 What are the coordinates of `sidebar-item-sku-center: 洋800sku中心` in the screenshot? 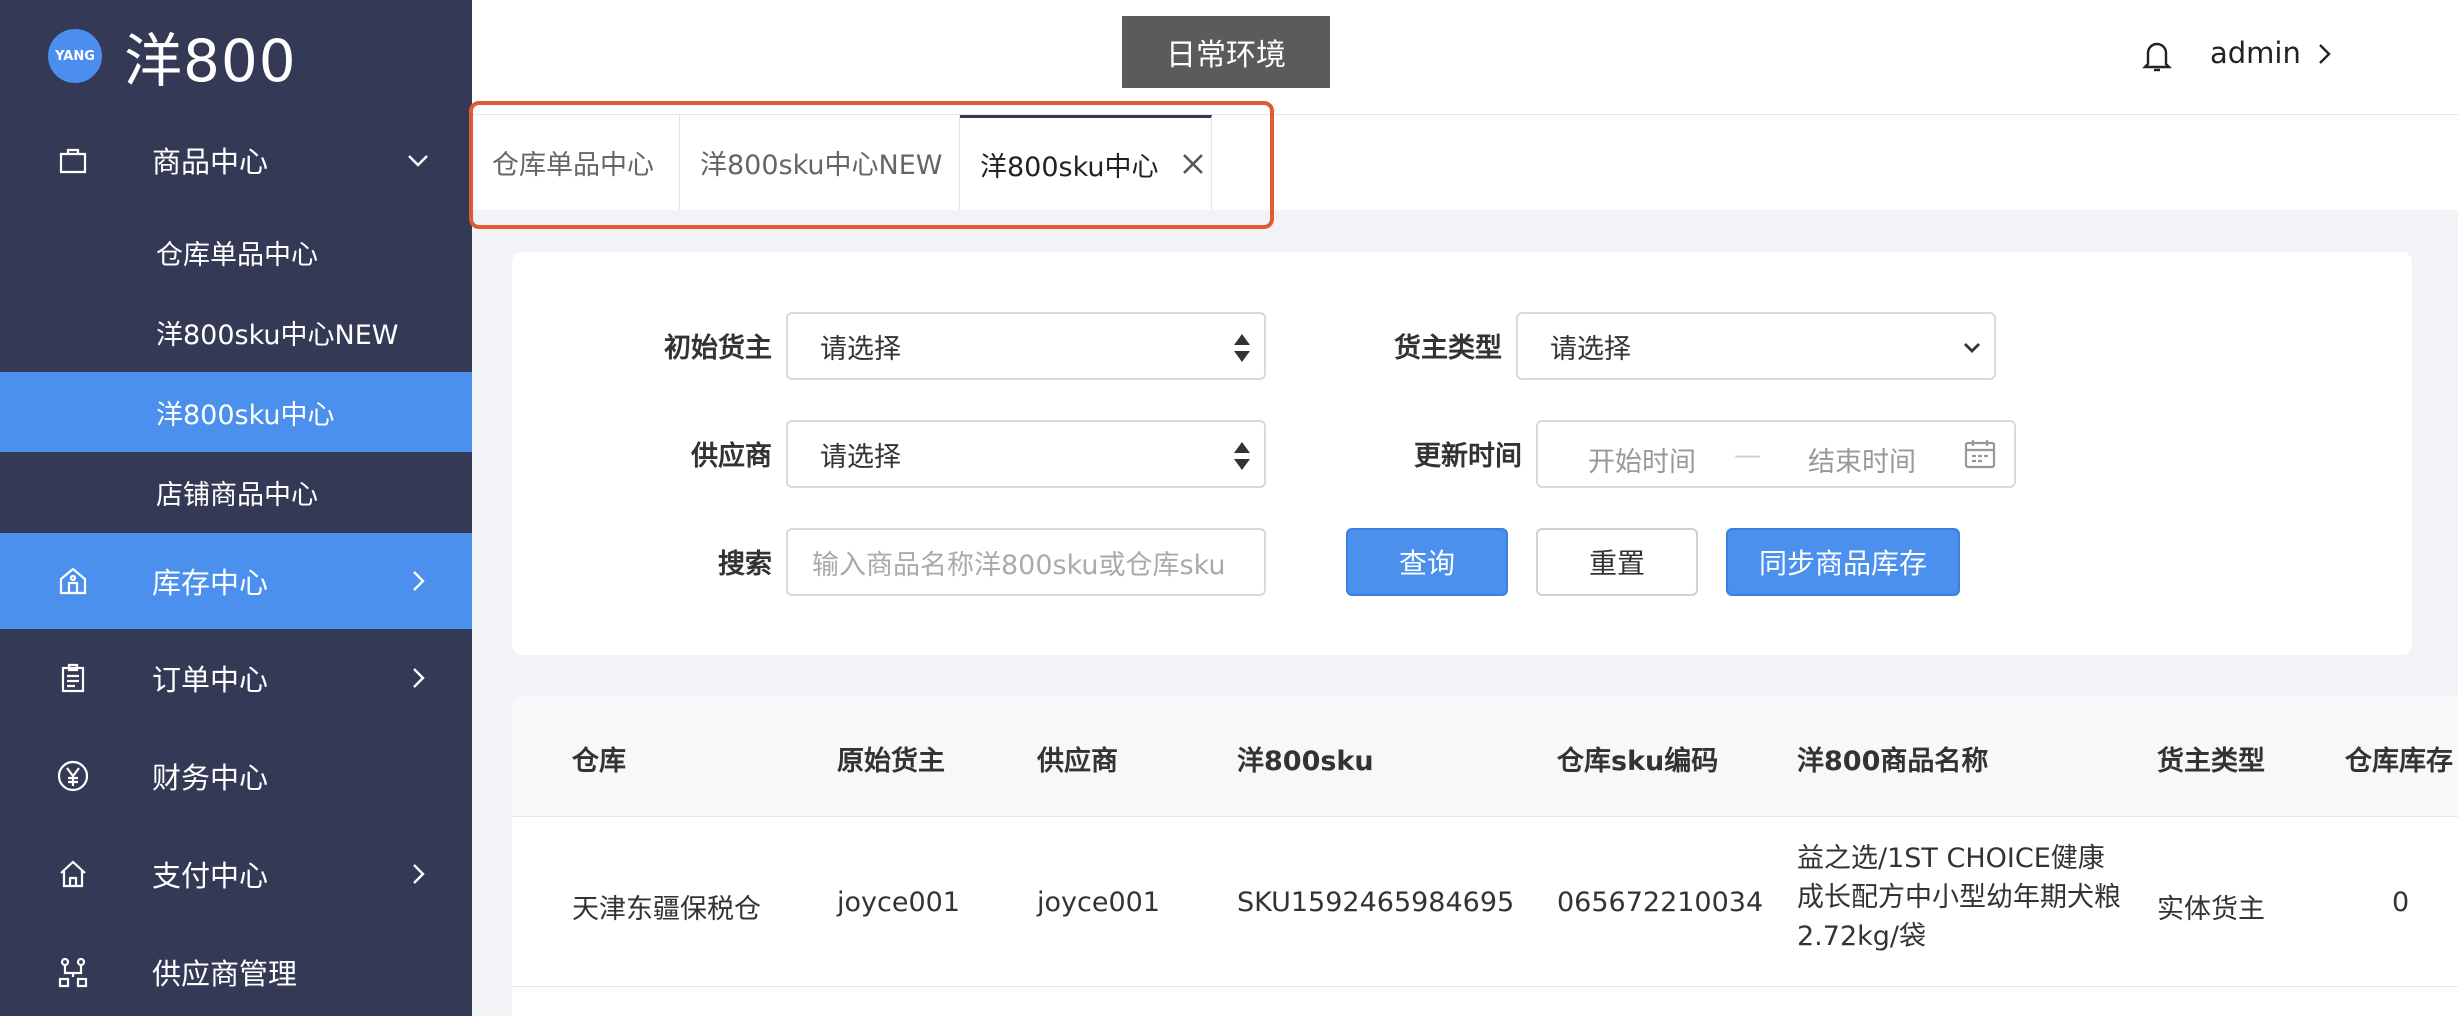 It's located at (236, 412).